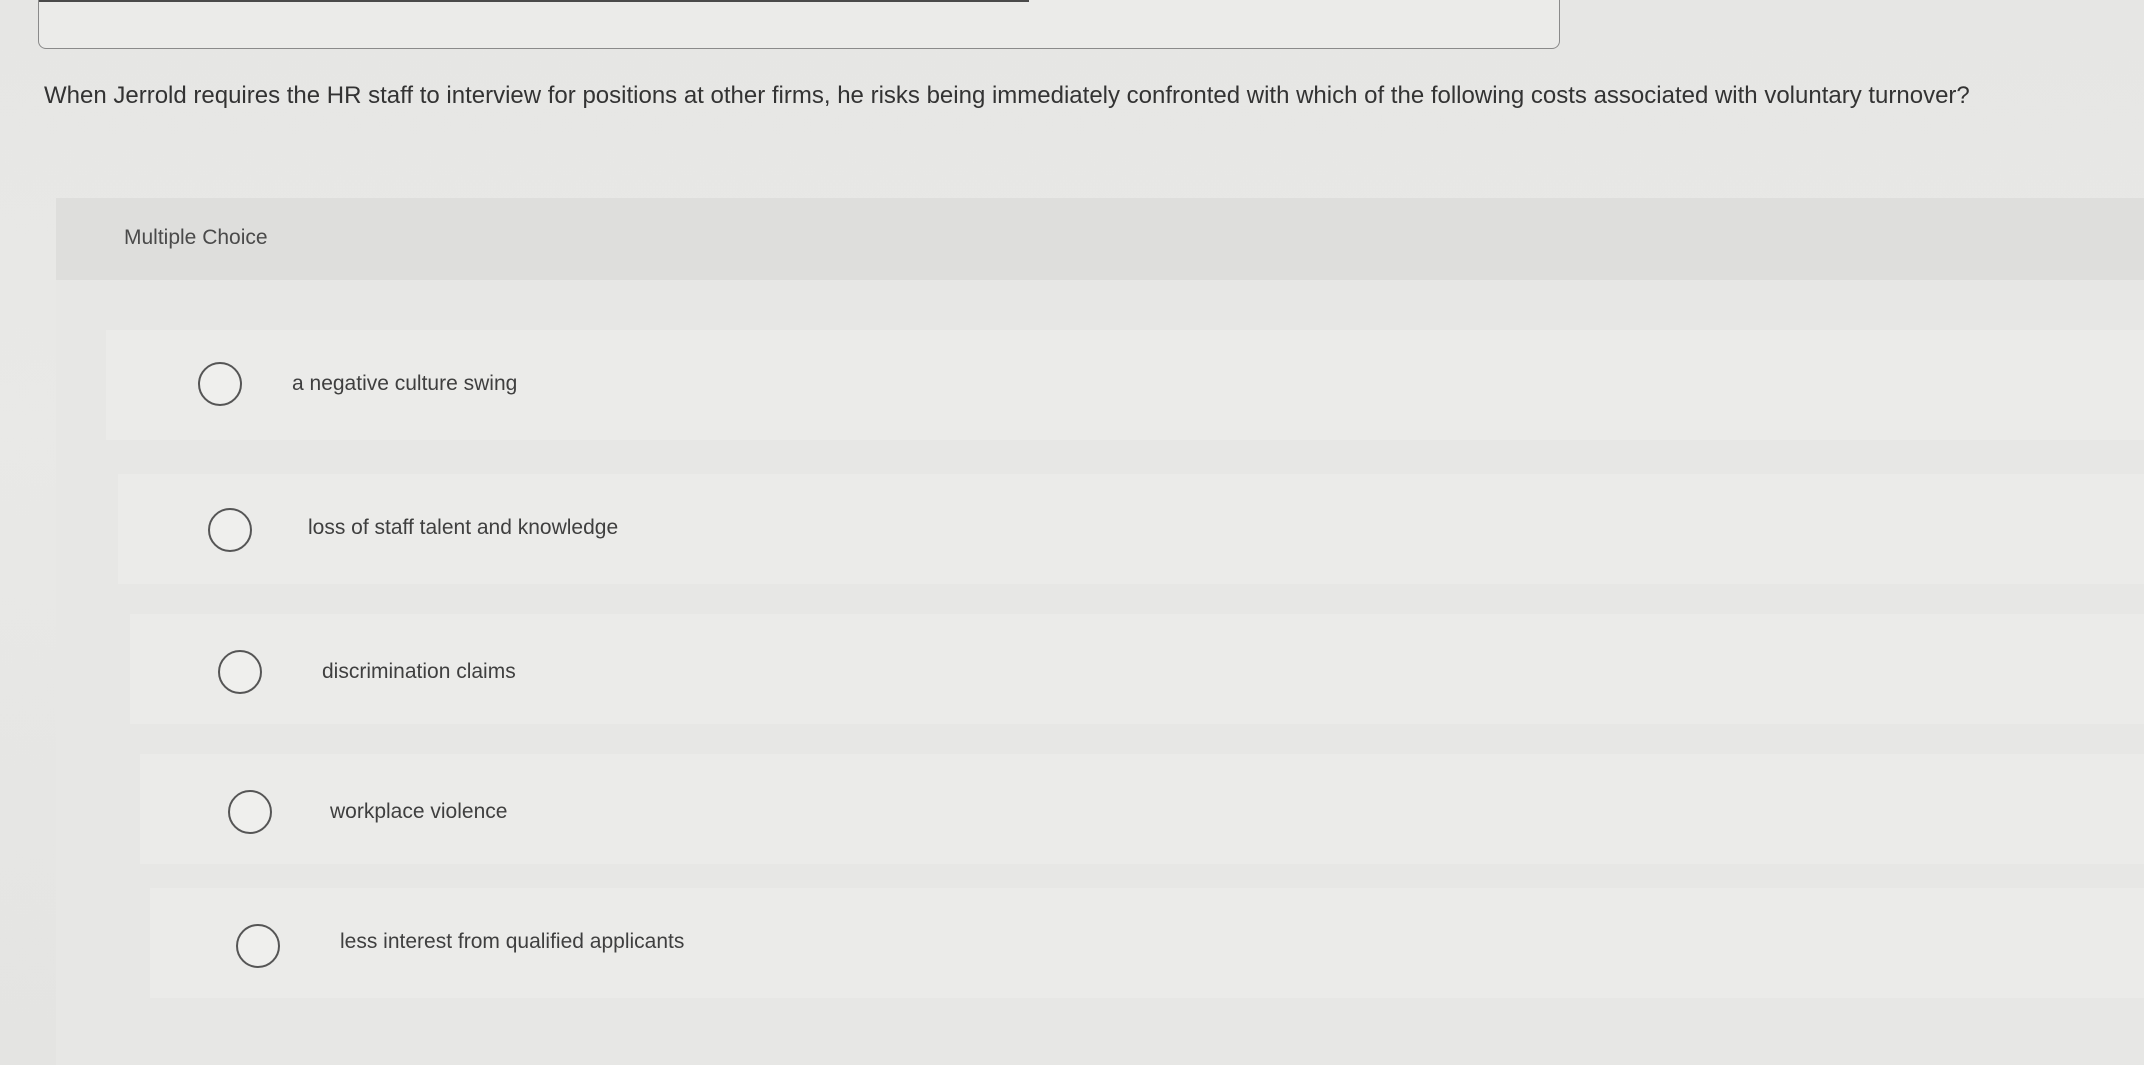  Describe the element at coordinates (405, 383) in the screenshot. I see `option-label-1: a negative culture swing` at that location.